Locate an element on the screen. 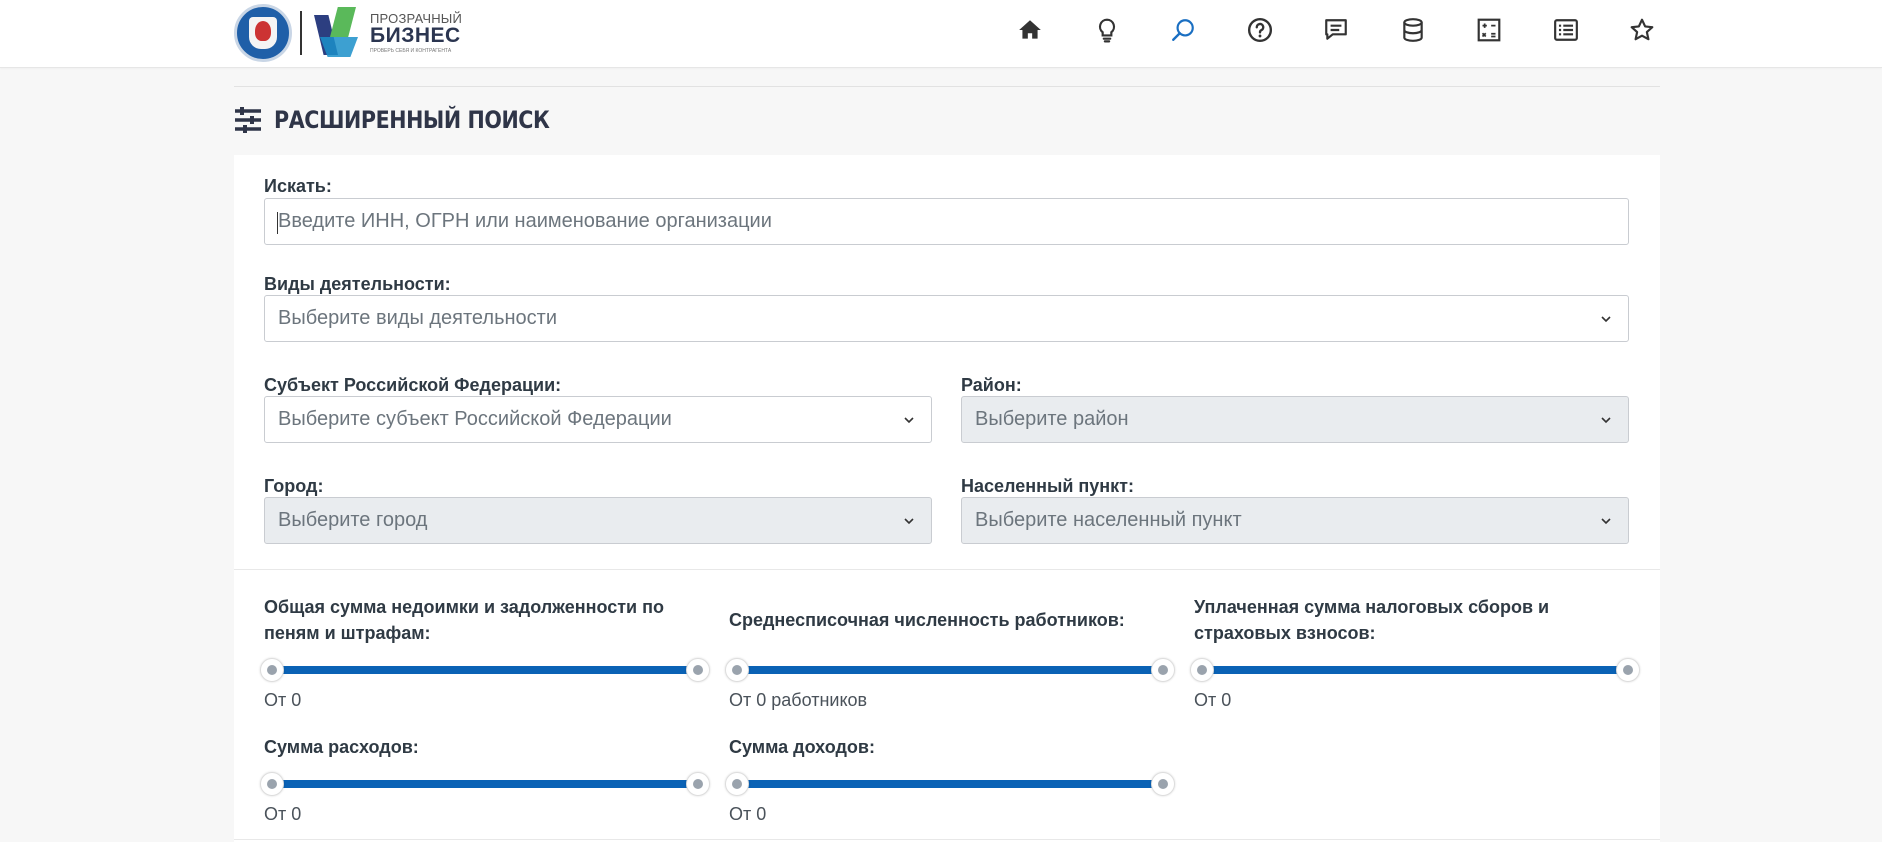  expenses-label: Сумма расходов: is located at coordinates (341, 747).